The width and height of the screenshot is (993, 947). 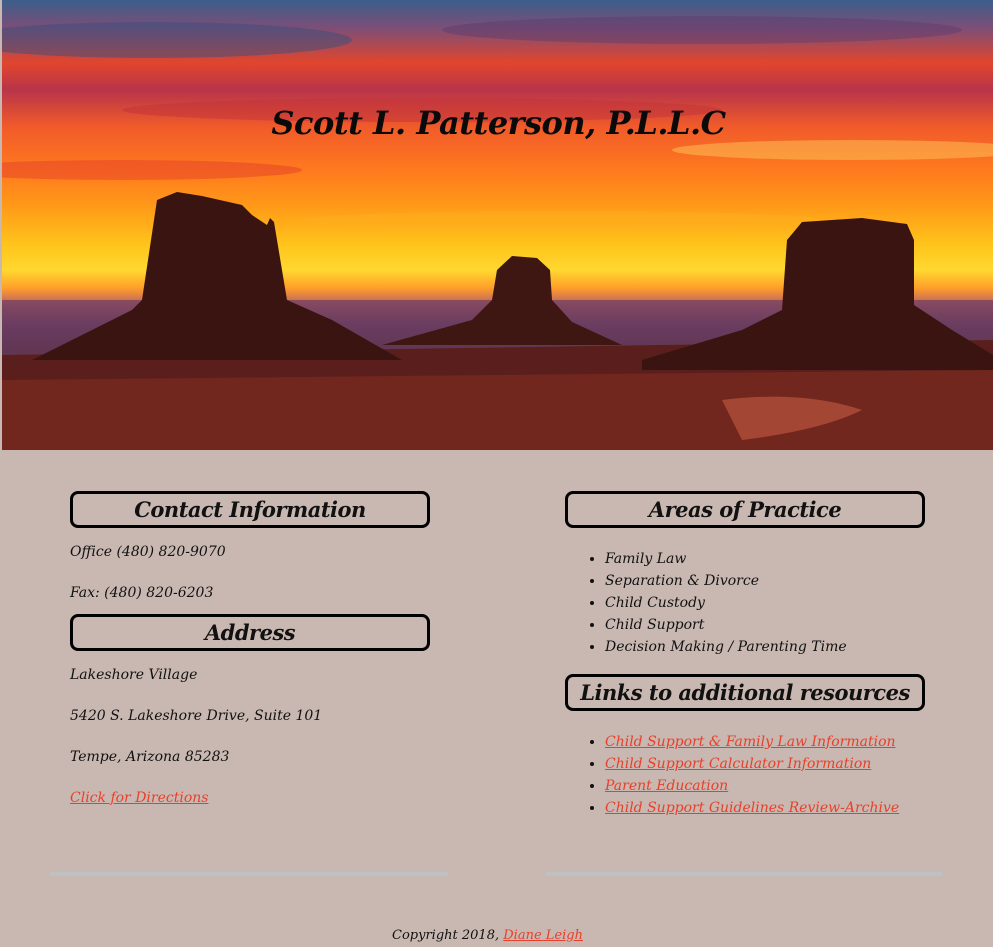 What do you see at coordinates (148, 552) in the screenshot?
I see `office-phone: Office (480) 820-9070` at bounding box center [148, 552].